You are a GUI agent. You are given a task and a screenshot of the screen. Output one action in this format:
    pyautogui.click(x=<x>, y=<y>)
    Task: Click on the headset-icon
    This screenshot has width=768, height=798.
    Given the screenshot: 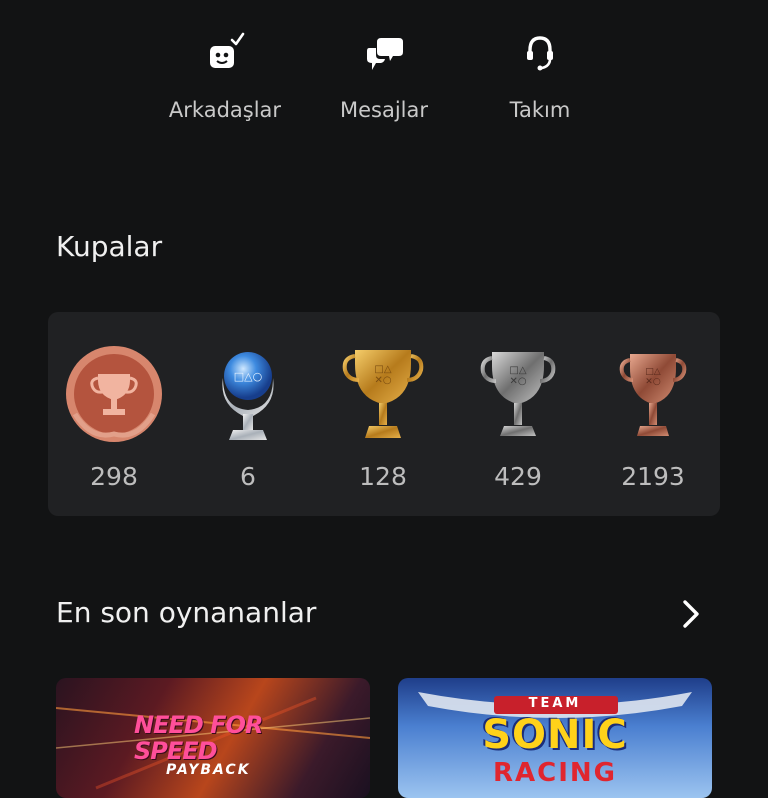 What is the action you would take?
    pyautogui.click(x=540, y=53)
    